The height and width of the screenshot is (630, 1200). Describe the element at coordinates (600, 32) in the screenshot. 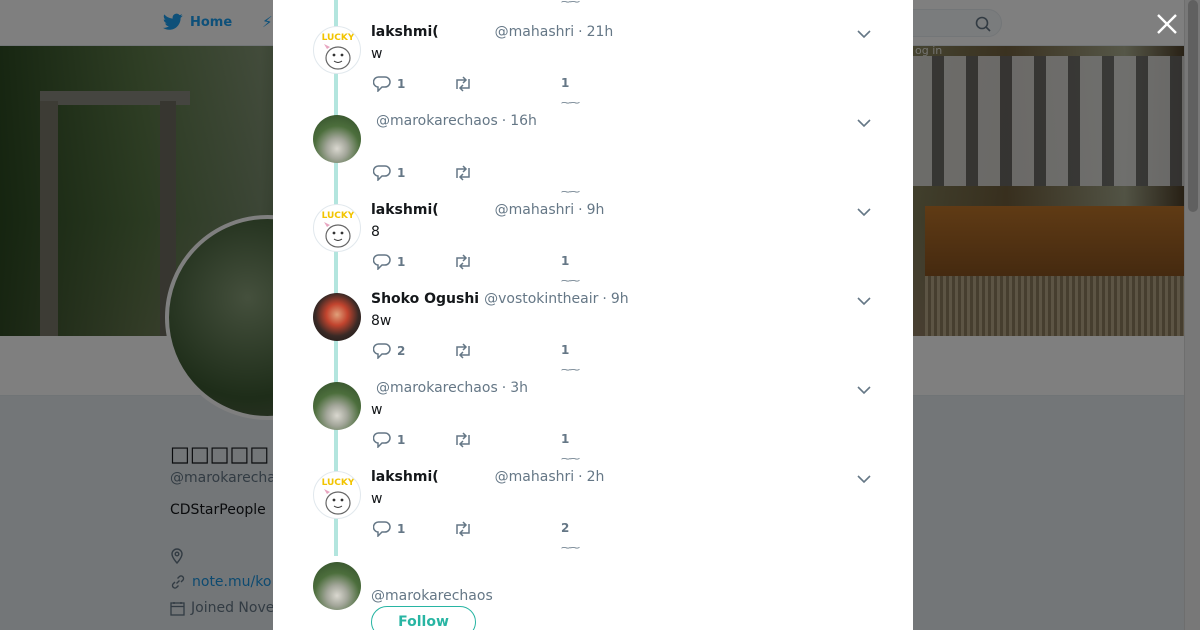

I see `tweet-time: 21h` at that location.